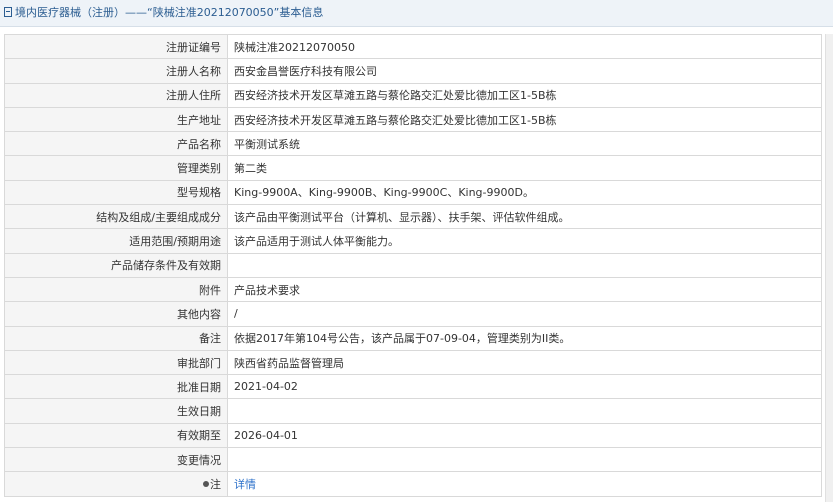 The width and height of the screenshot is (833, 502). Describe the element at coordinates (169, 12) in the screenshot. I see `page-title: 境内医疗器械（注册）——“陕械注准20212070050”基本信息` at that location.